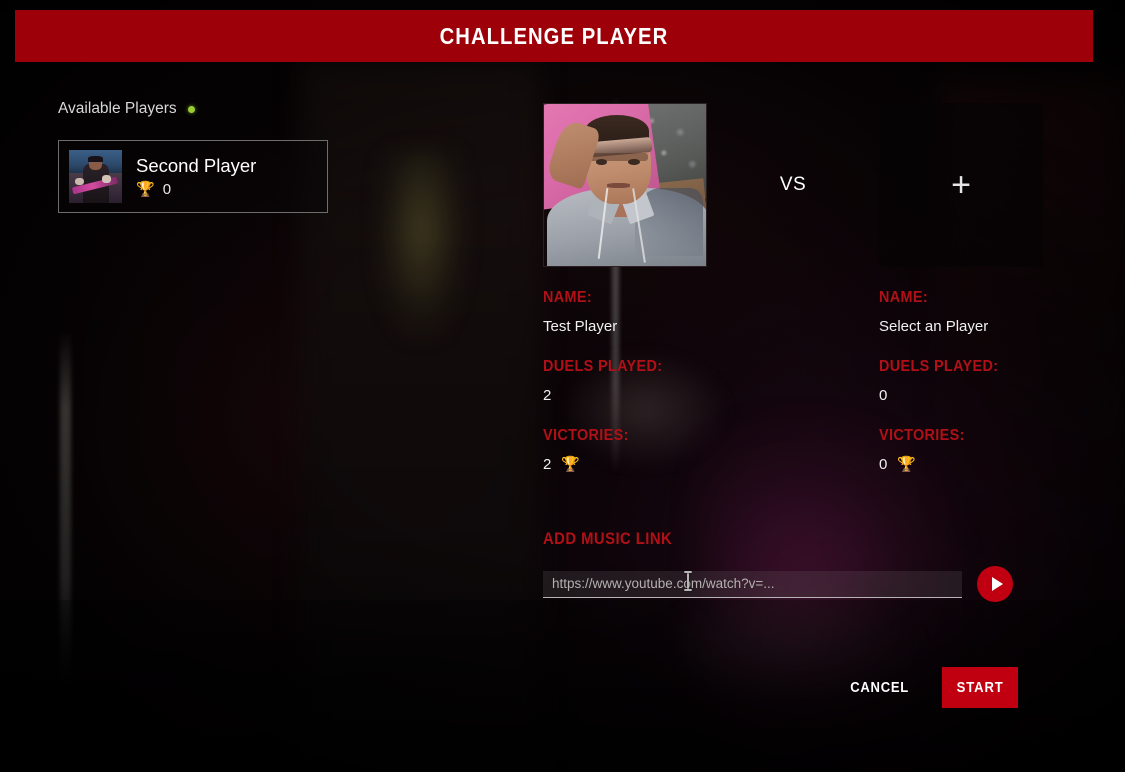 This screenshot has width=1125, height=772. Describe the element at coordinates (95, 176) in the screenshot. I see `player-avatar` at that location.